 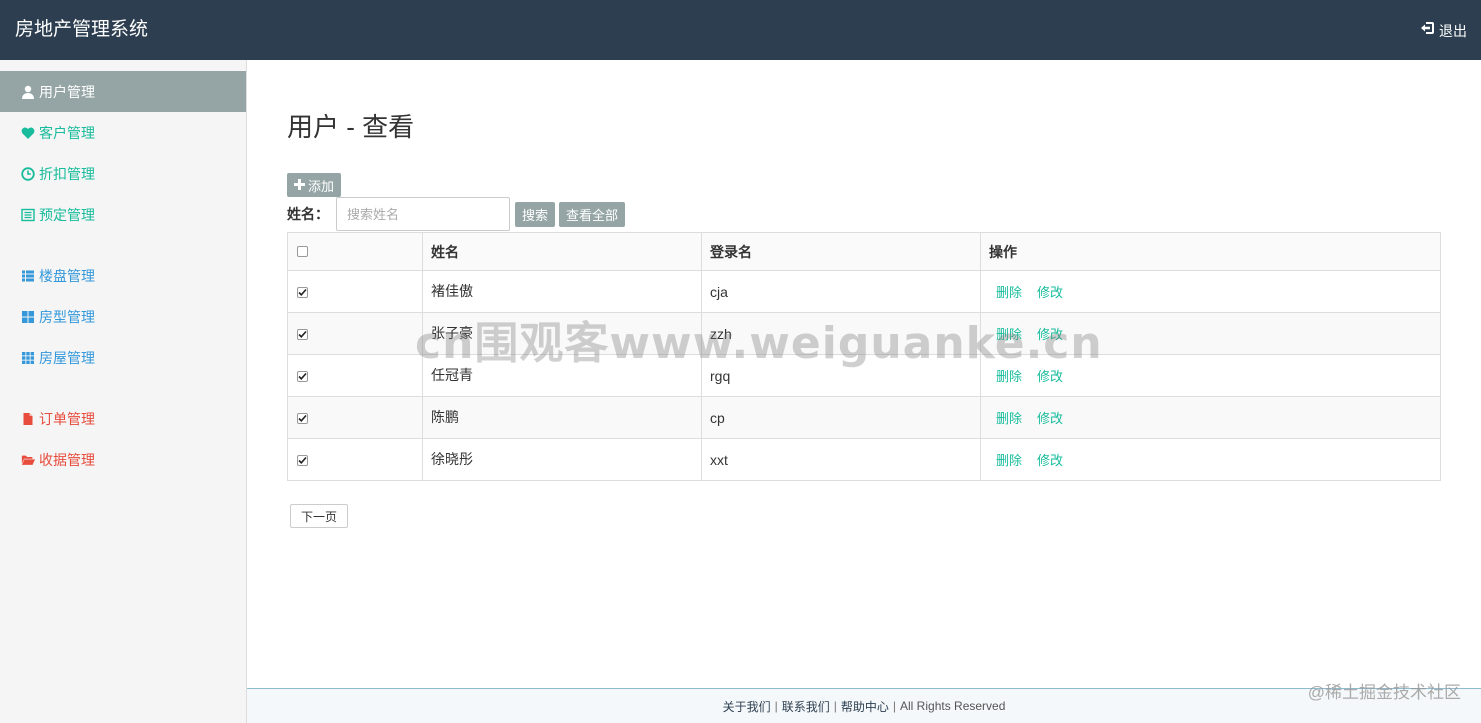 I want to click on user-name: 张子豪, so click(x=452, y=332).